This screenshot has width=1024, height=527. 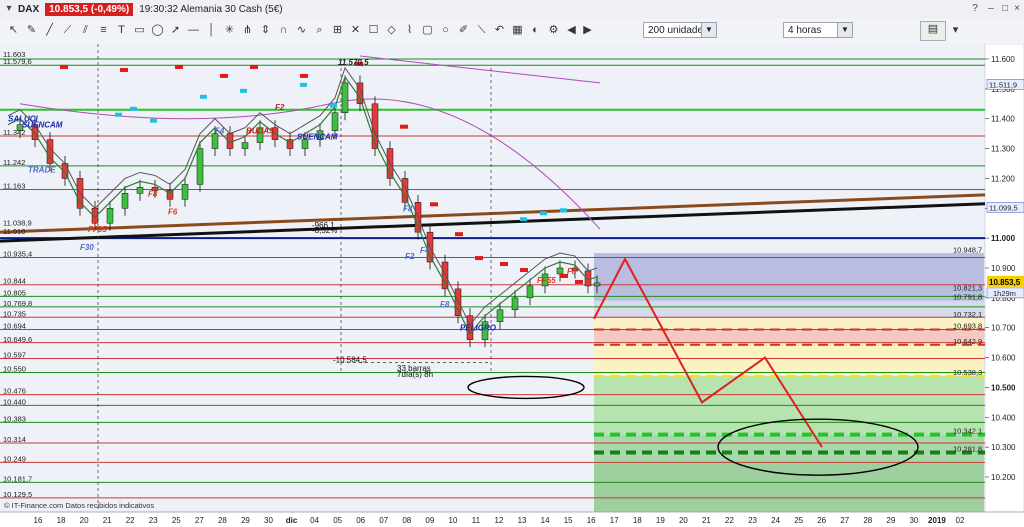 What do you see at coordinates (193, 30) in the screenshot?
I see `horizontal-line-icon: —` at bounding box center [193, 30].